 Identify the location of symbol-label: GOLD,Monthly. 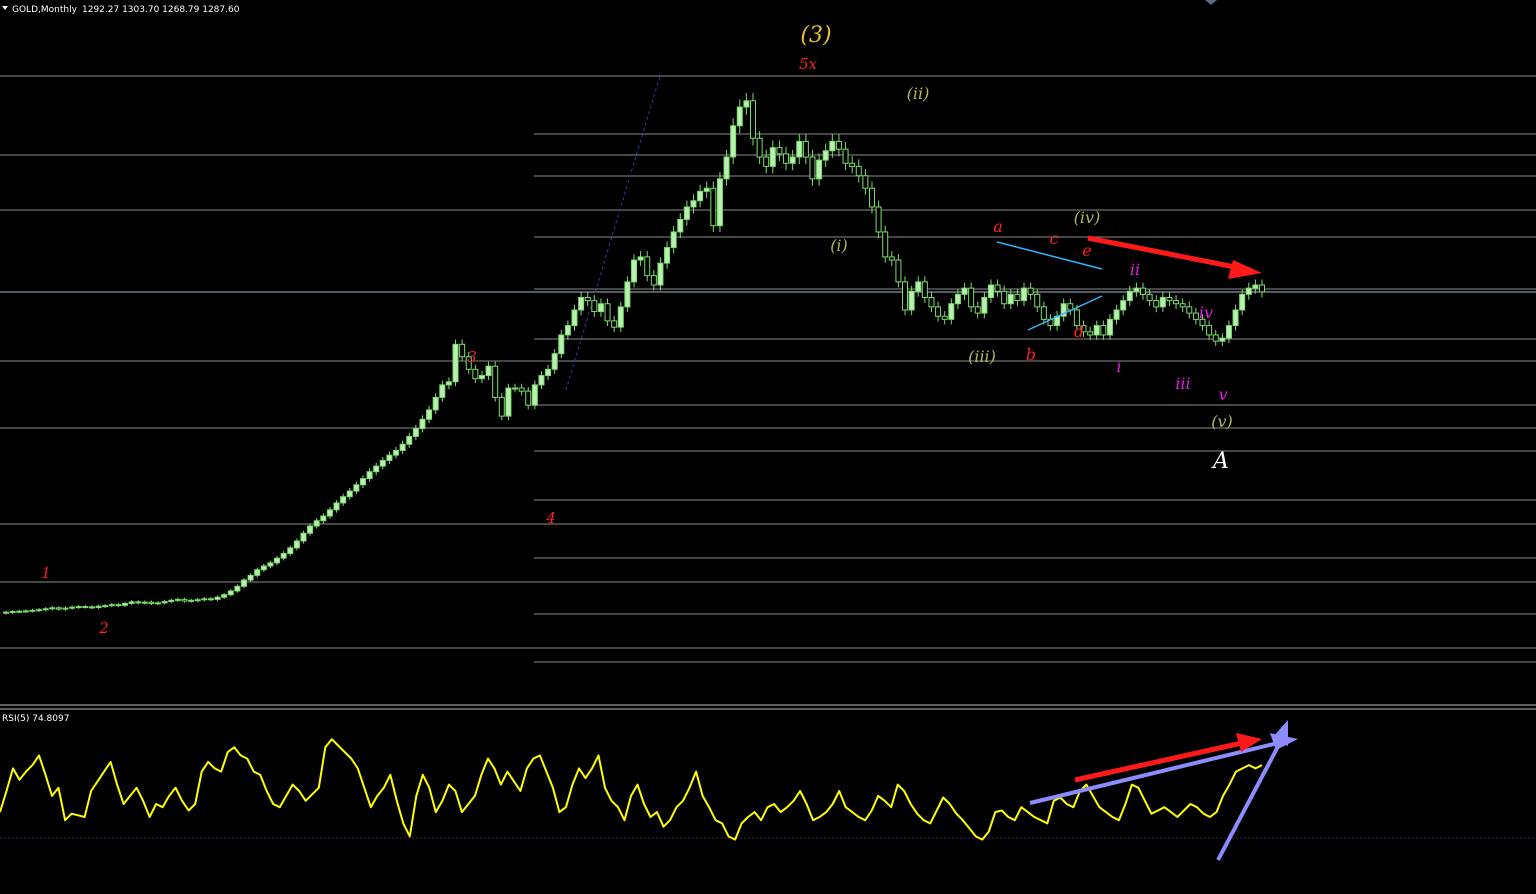
(45, 10).